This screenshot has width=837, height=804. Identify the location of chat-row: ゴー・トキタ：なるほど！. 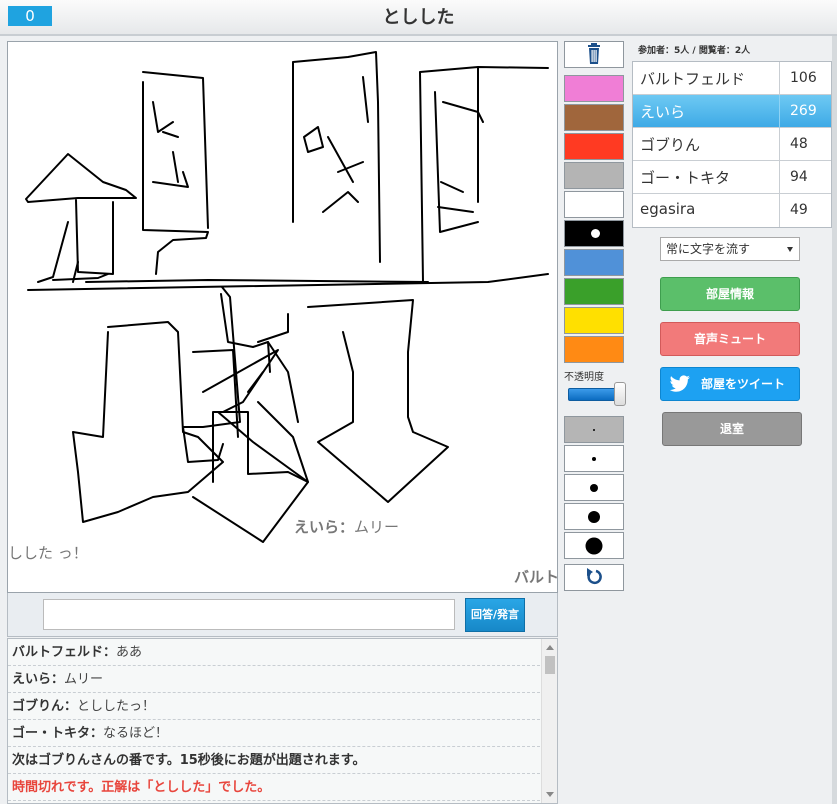
(274, 733).